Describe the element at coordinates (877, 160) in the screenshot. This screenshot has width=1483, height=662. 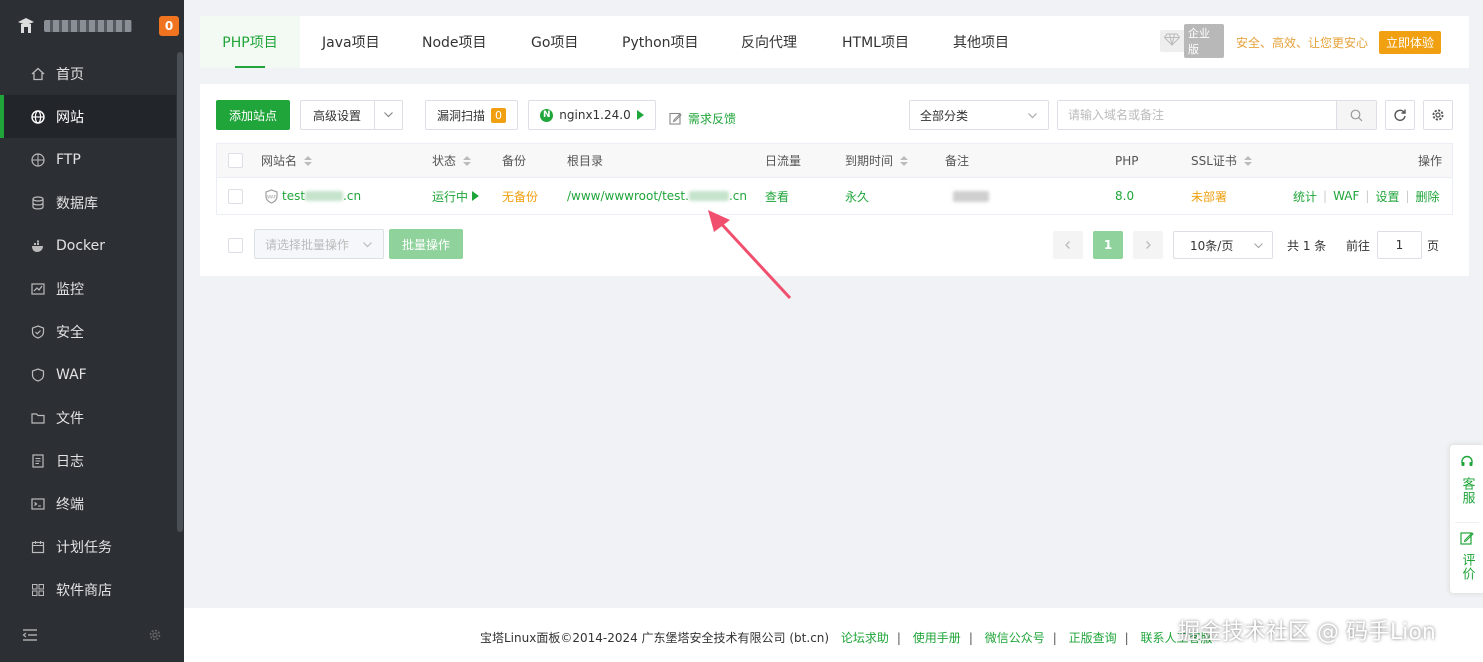
I see `column-header-expire: 到期时间` at that location.